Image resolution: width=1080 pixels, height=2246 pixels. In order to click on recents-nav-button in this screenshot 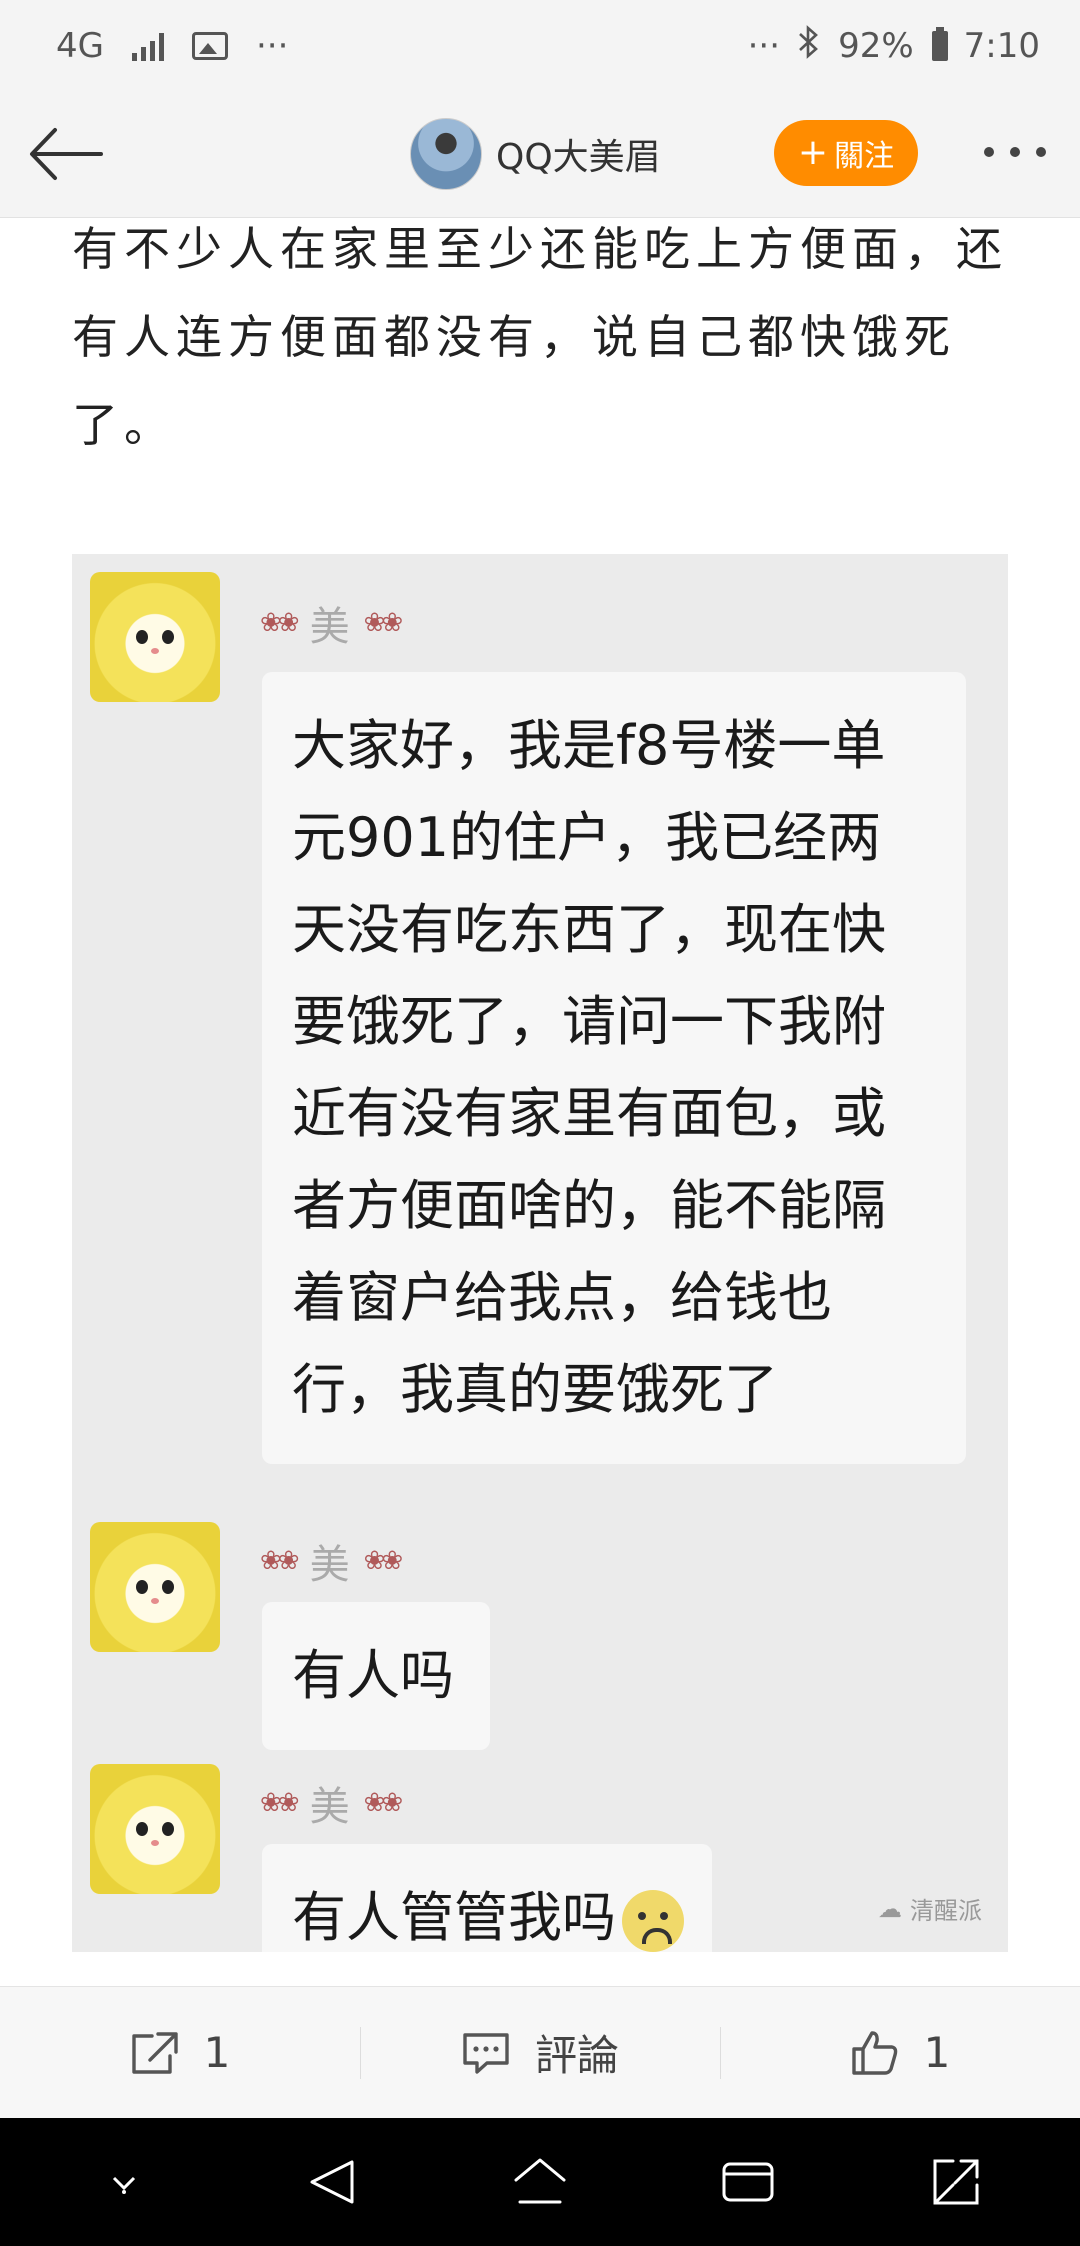, I will do `click(748, 2182)`.